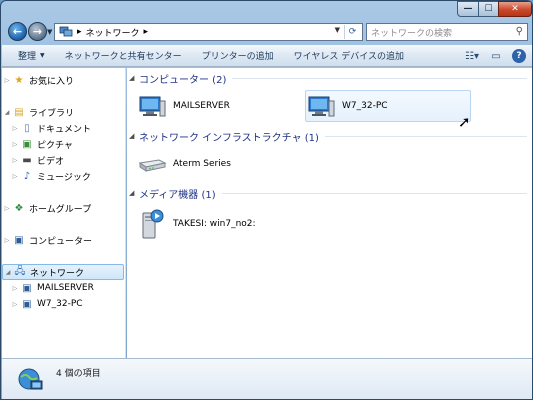 The image size is (533, 400). I want to click on group-header-media-devices: ◢ メディア機器 (1), so click(328, 193).